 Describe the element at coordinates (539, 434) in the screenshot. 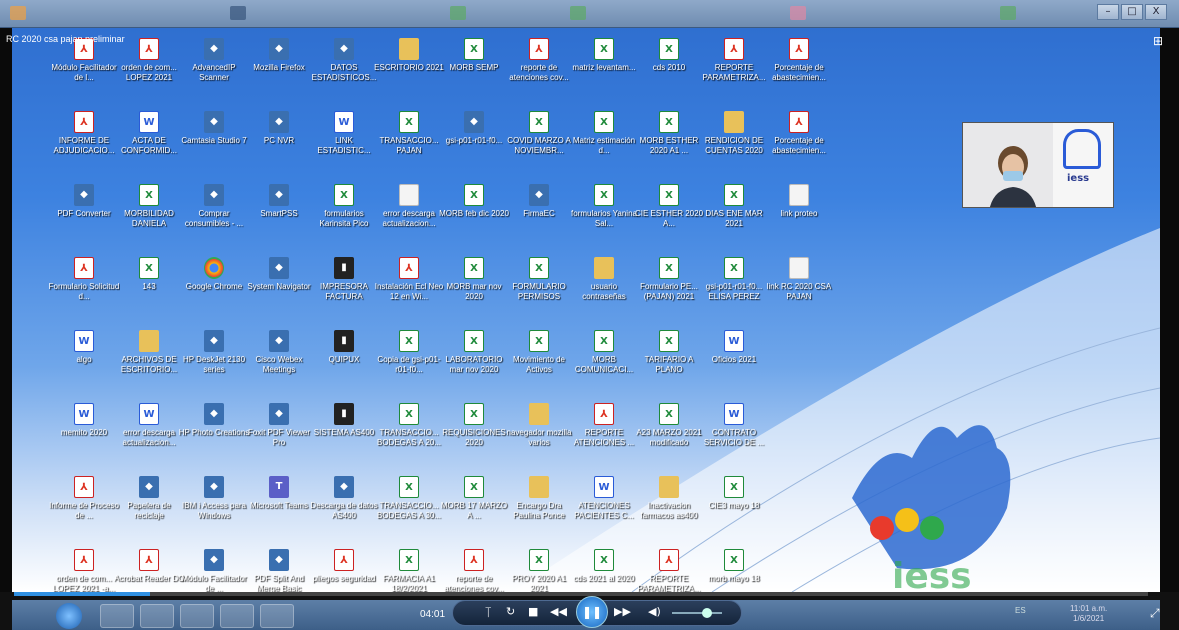

I see `desktop-icon: navegador mozilla varios` at that location.